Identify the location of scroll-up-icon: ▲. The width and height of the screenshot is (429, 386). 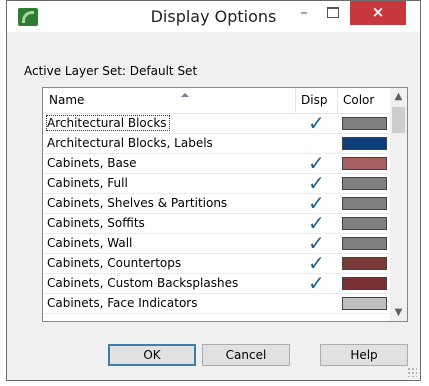
(398, 96).